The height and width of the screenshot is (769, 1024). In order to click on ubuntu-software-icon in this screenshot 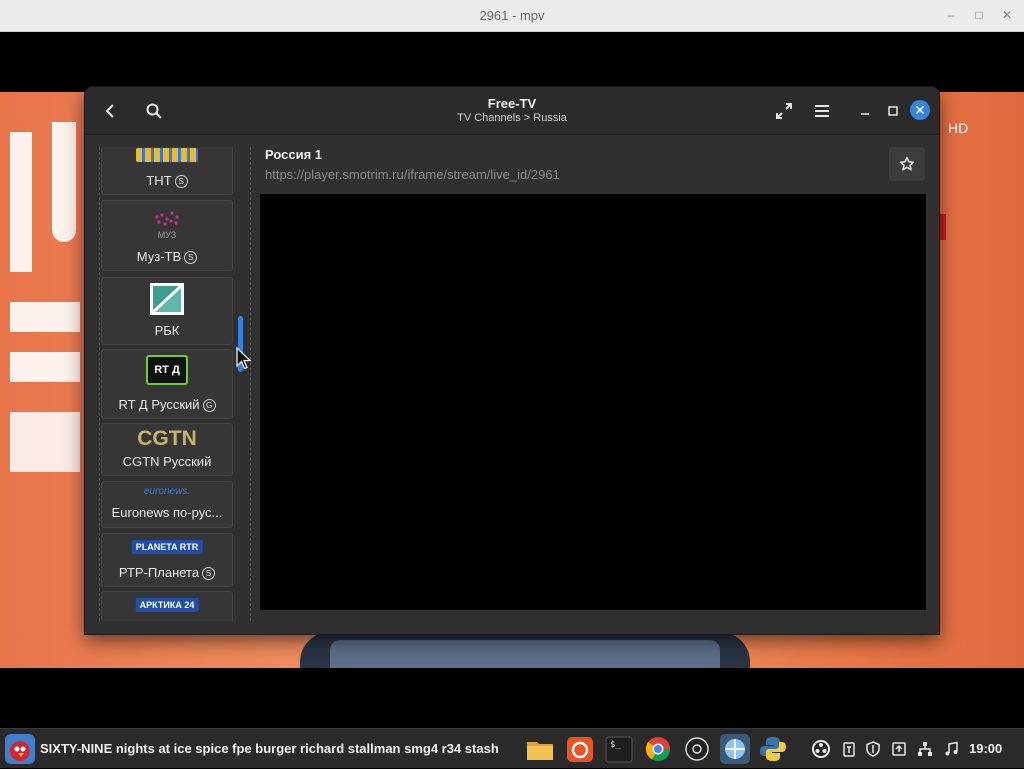, I will do `click(580, 749)`.